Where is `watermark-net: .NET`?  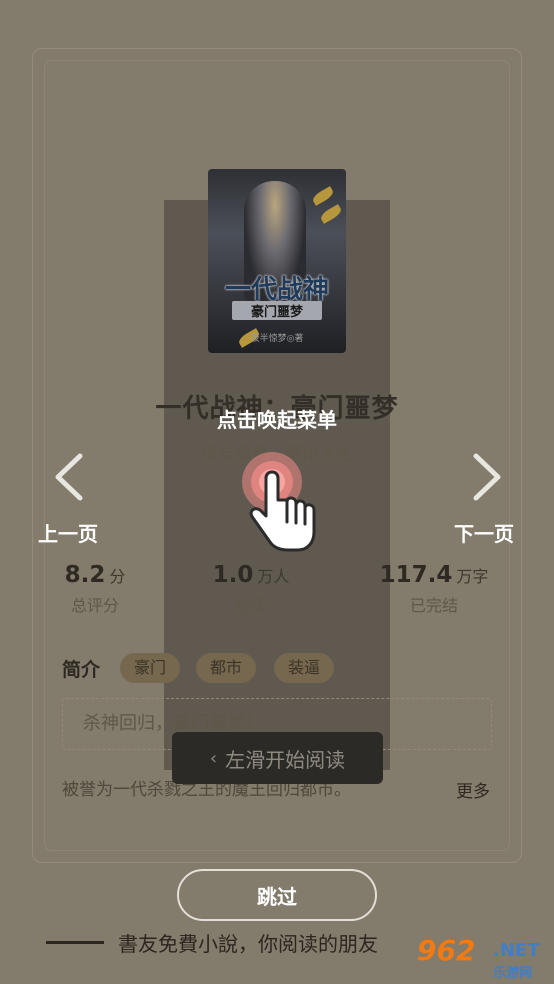
watermark-net: .NET is located at coordinates (516, 950).